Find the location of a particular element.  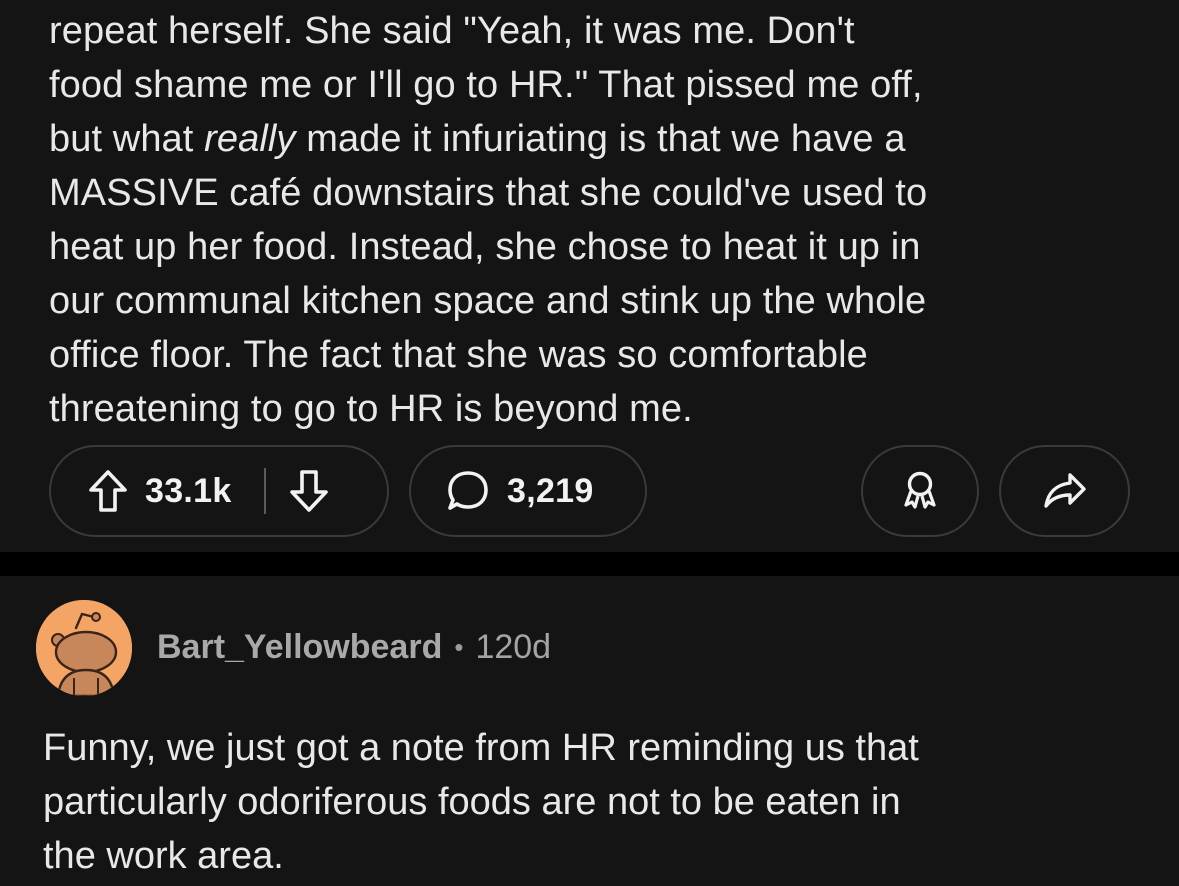

comment-author: Bart_Yellowbeard is located at coordinates (299, 647).